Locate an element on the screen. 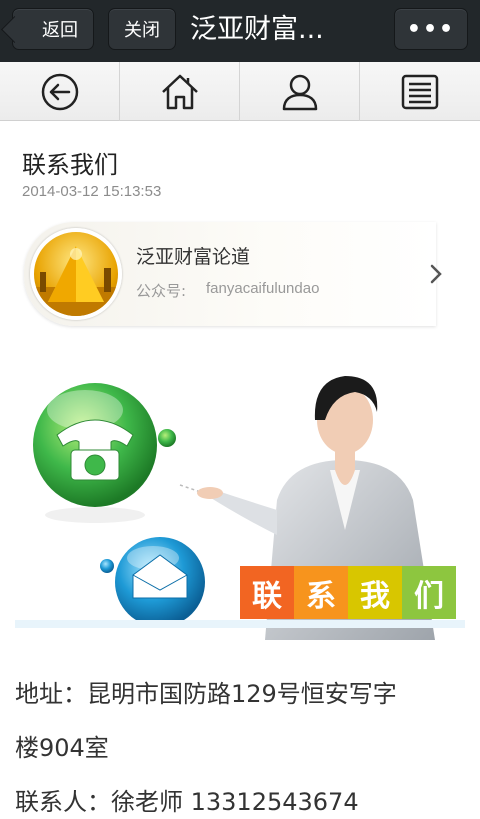 The image size is (480, 819). icon-nav-bar is located at coordinates (240, 91).